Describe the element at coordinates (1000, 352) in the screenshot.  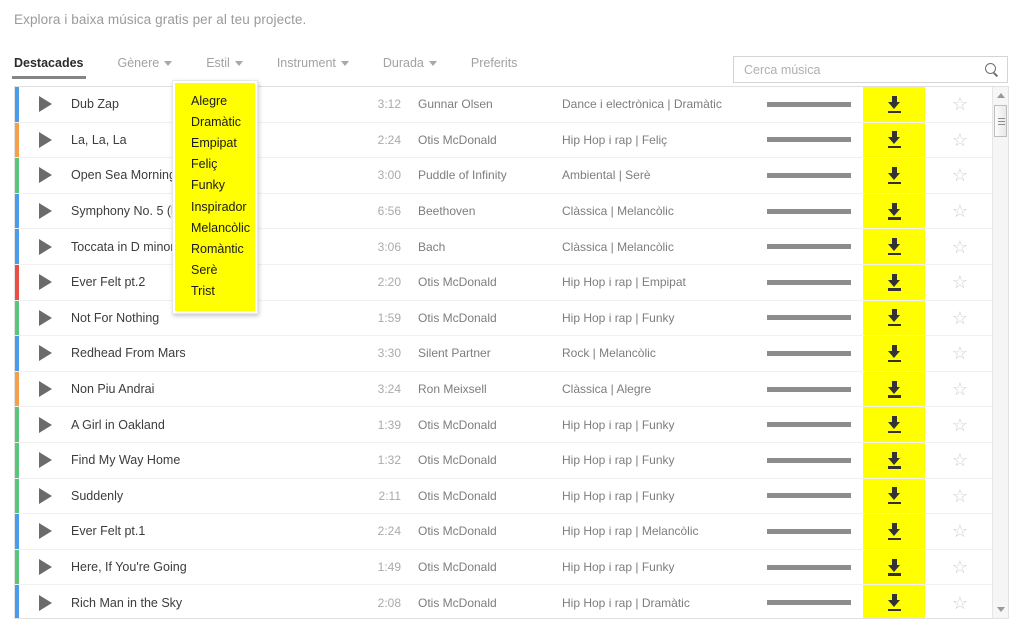
I see `vertical-scrollbar` at that location.